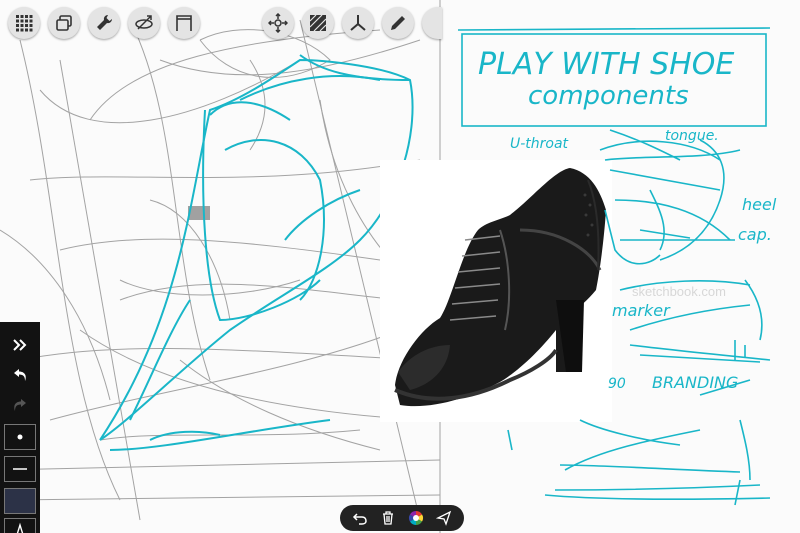 The width and height of the screenshot is (800, 533). What do you see at coordinates (444, 518) in the screenshot?
I see `send-icon` at bounding box center [444, 518].